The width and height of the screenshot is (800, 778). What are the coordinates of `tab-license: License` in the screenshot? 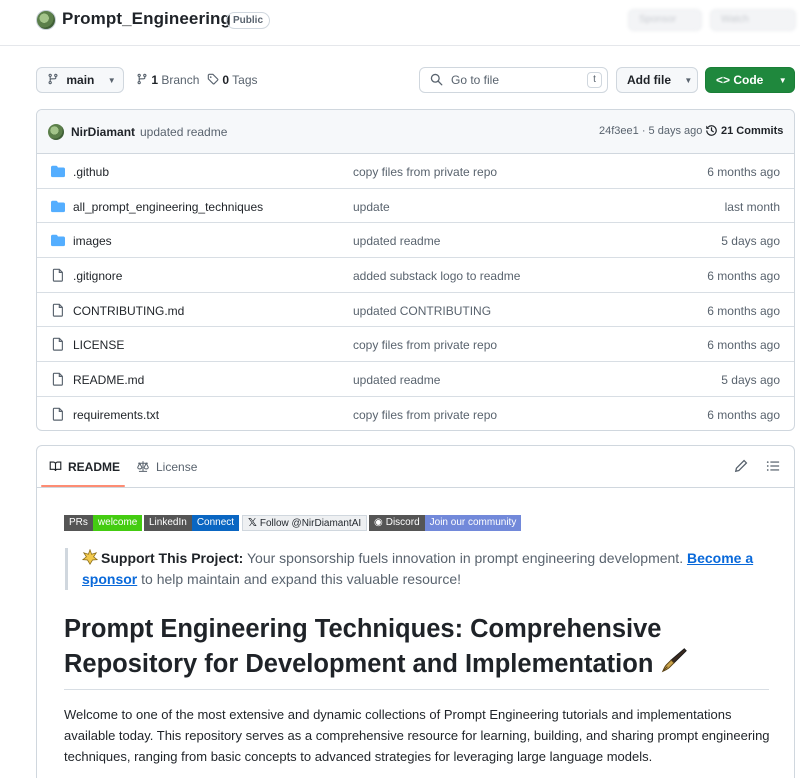 It's located at (166, 467).